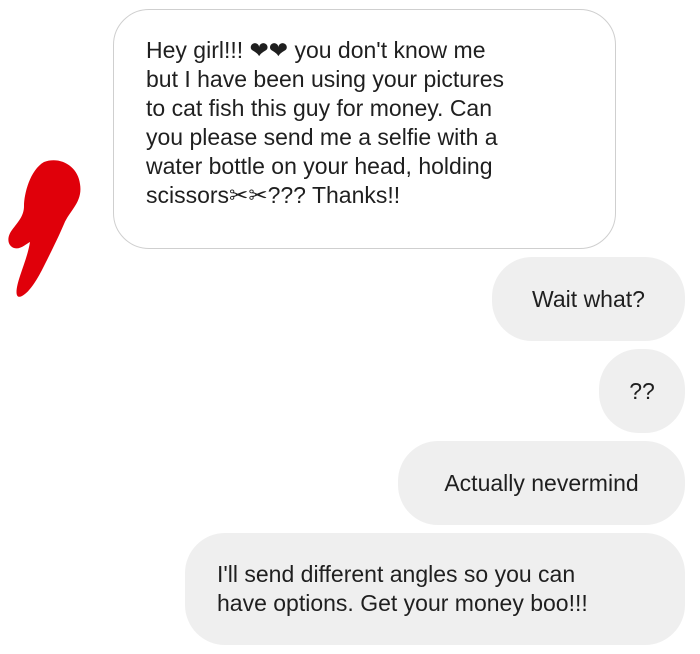 This screenshot has height=654, width=700. I want to click on message-line: scissors✂✂??? Thanks!!, so click(273, 195).